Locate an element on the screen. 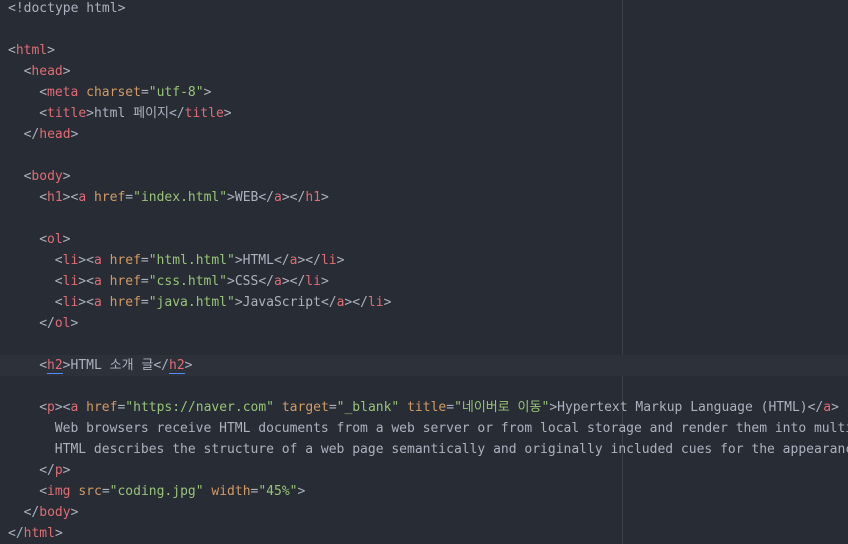  tag-name: meta is located at coordinates (63, 92).